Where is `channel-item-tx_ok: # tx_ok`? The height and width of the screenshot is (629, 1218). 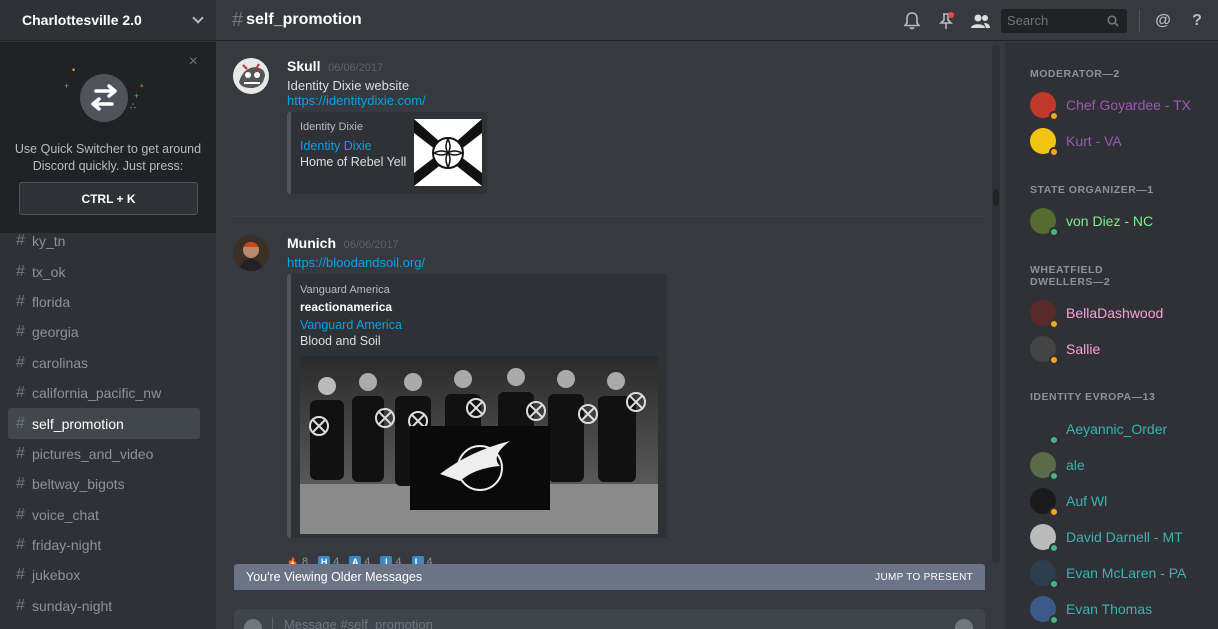 channel-item-tx_ok: # tx_ok is located at coordinates (104, 271).